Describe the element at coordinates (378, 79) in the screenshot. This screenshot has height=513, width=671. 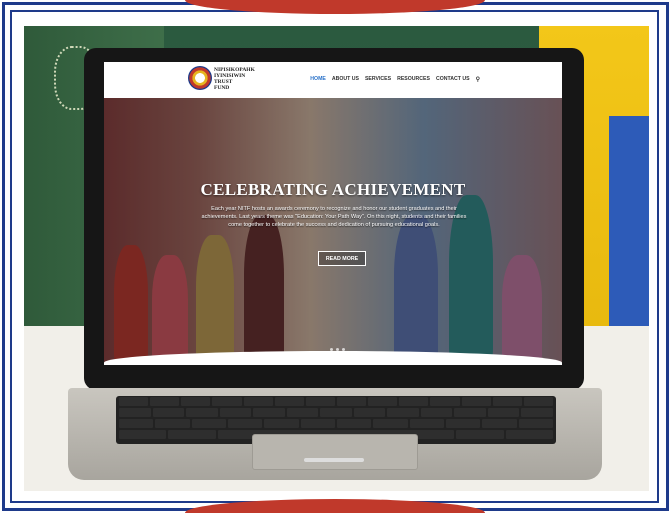
I see `nav-services: SERVICES` at that location.